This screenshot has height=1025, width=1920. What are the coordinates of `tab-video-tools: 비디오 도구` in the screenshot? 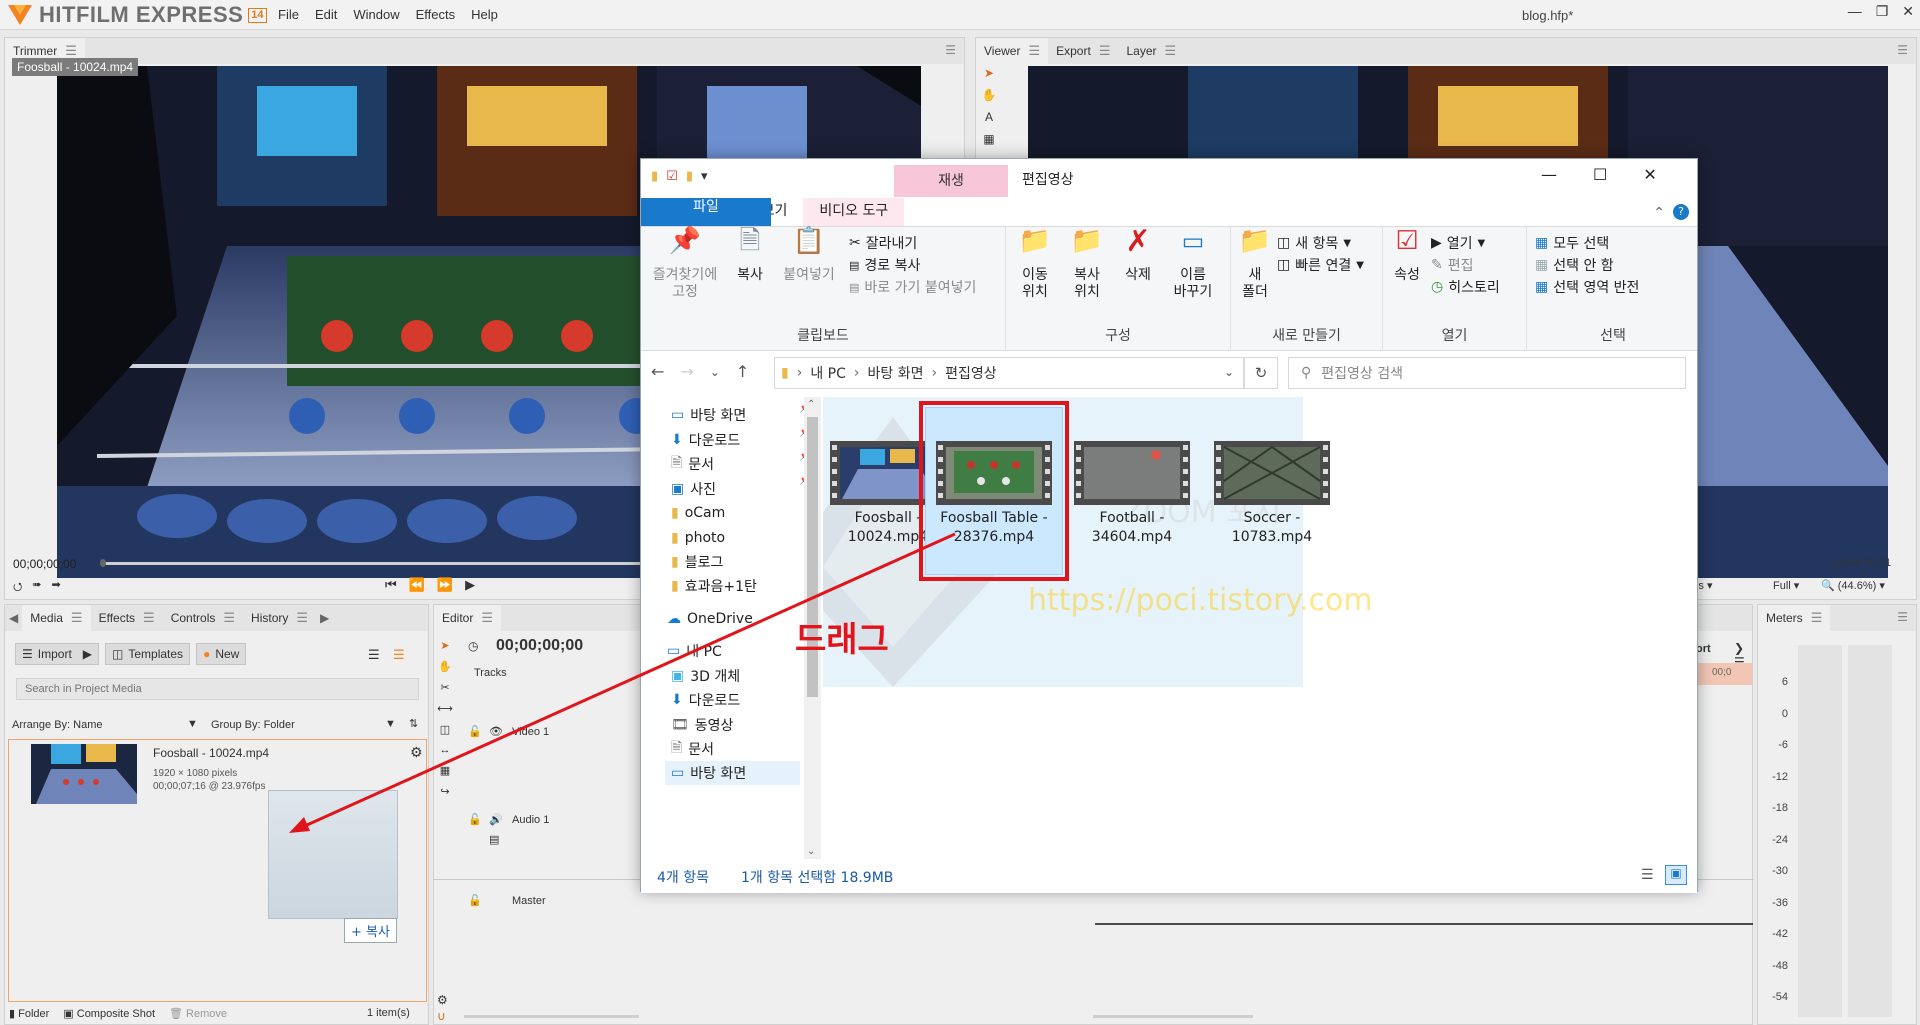 It's located at (854, 212).